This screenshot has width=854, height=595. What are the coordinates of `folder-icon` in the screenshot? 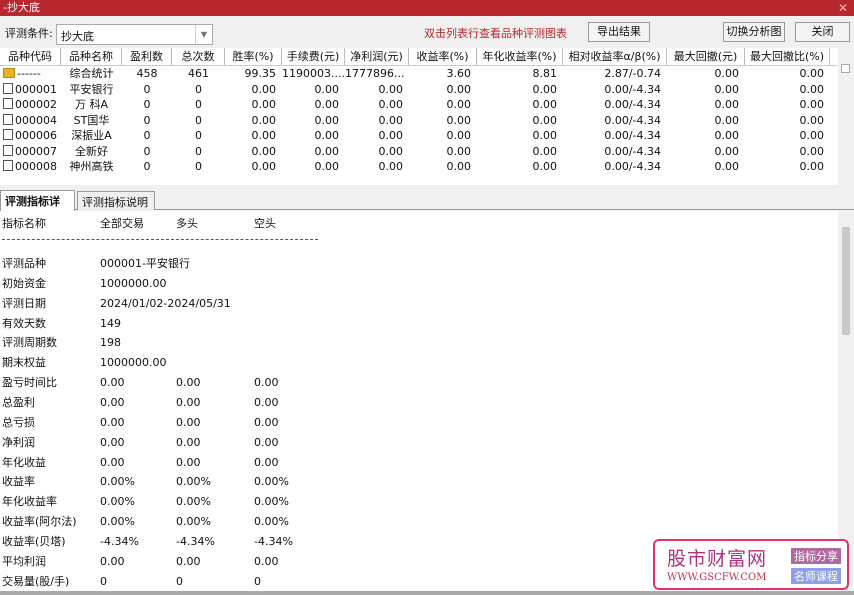 It's located at (9, 73).